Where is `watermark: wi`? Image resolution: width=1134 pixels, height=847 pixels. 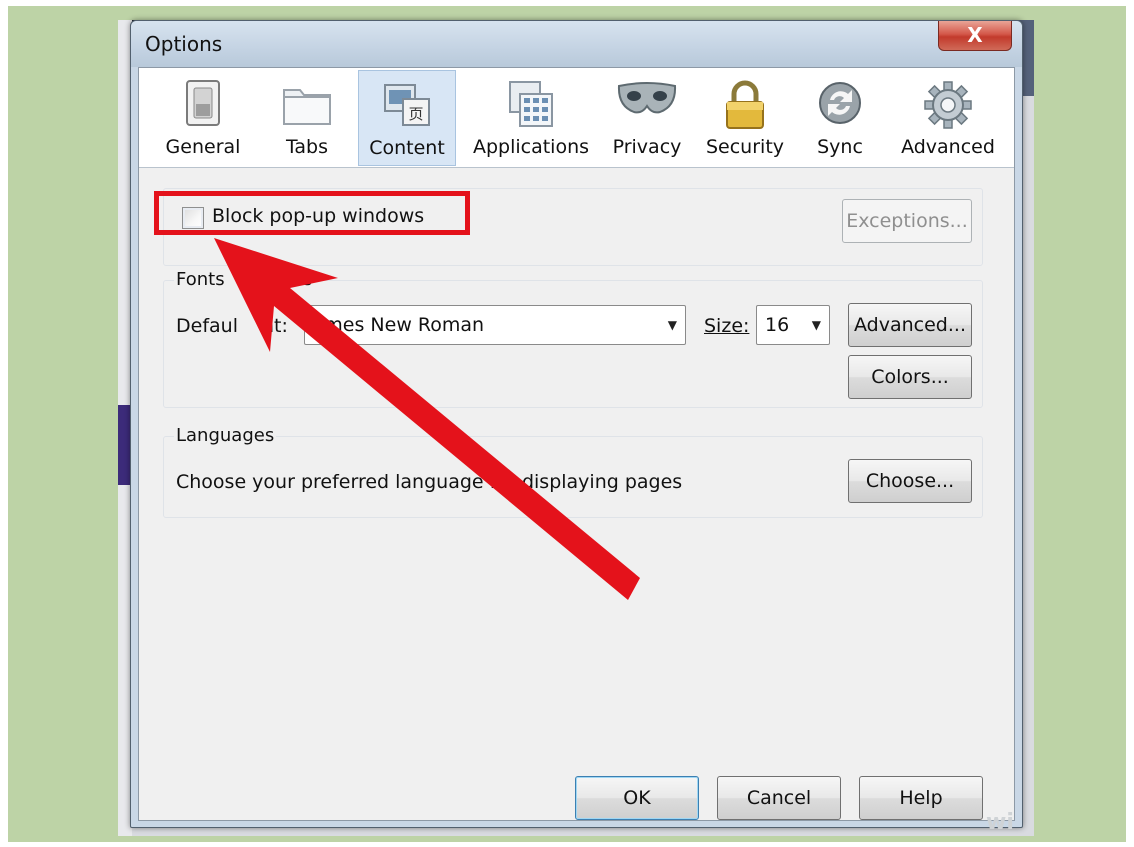
watermark: wi is located at coordinates (1000, 822).